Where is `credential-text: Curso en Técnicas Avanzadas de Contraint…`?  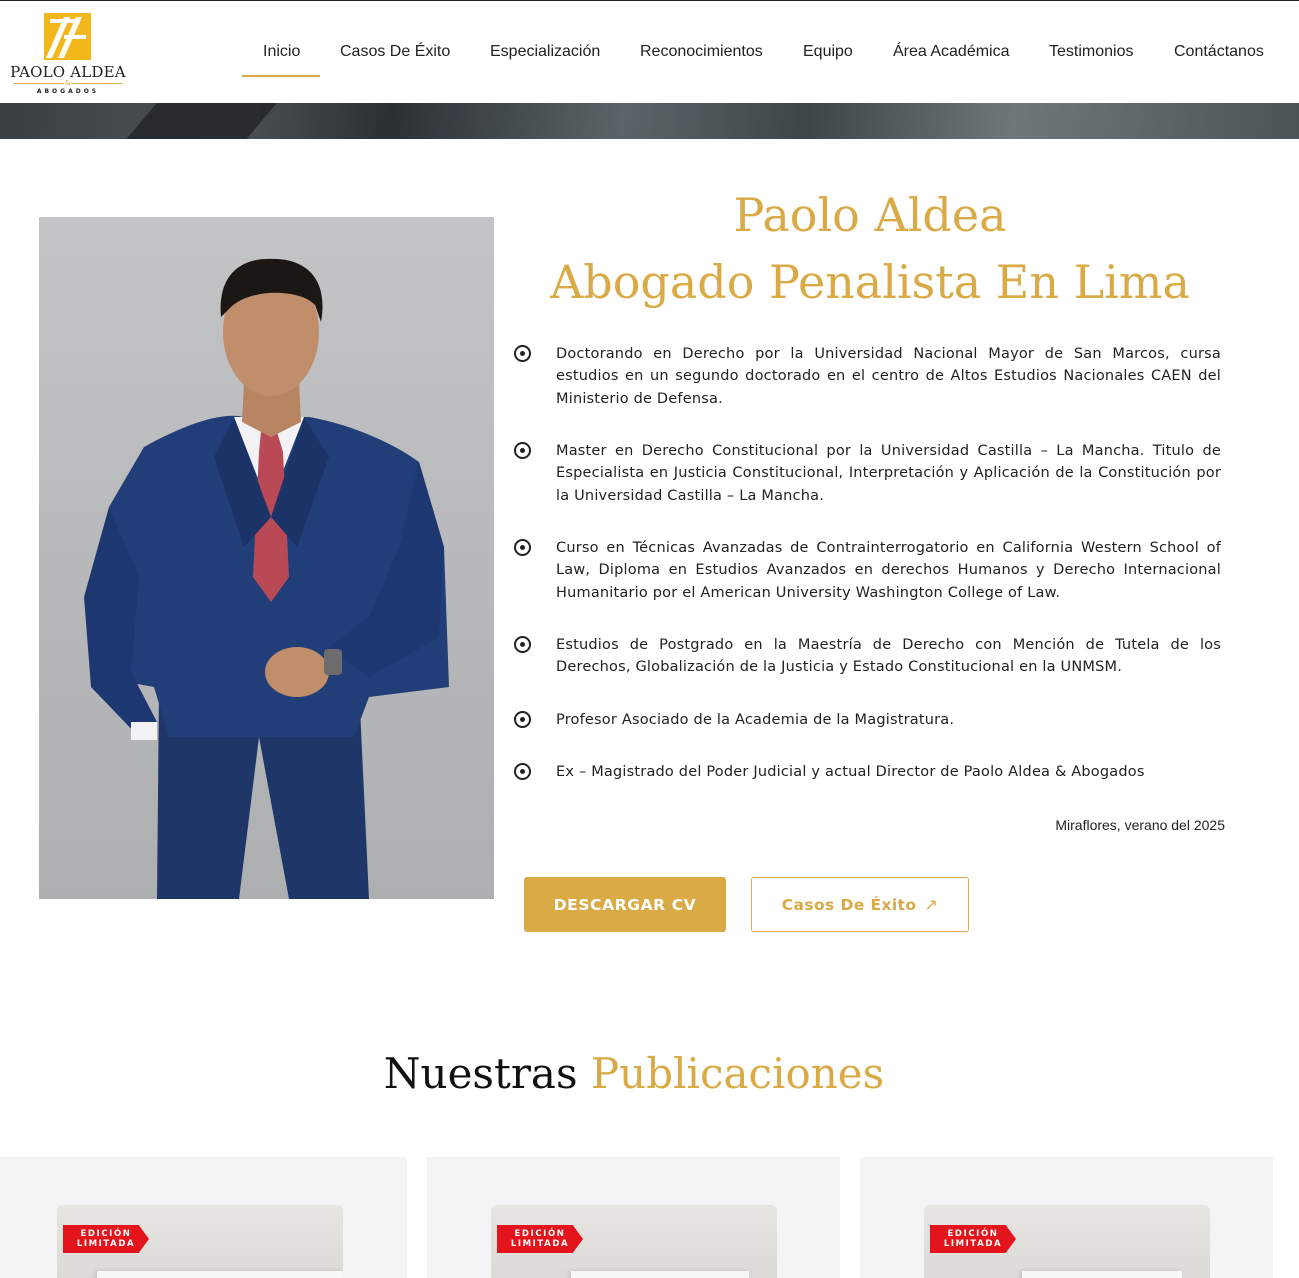
credential-text: Curso en Técnicas Avanzadas de Contraint… is located at coordinates (888, 570).